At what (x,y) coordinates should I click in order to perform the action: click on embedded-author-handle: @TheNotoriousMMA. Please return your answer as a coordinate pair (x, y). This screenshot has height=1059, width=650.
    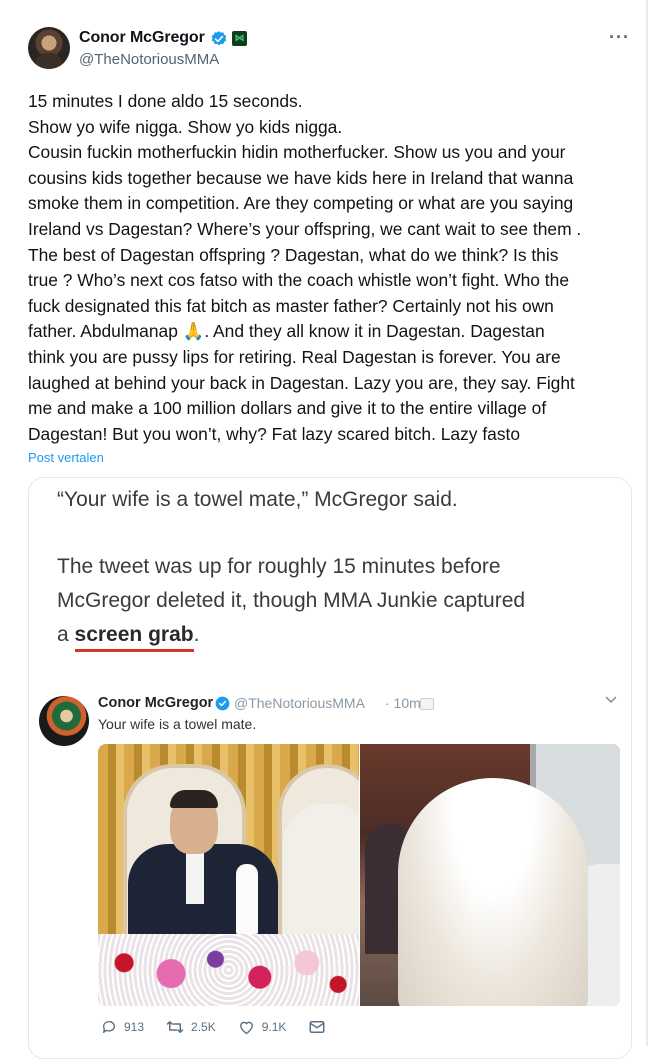
    Looking at the image, I should click on (299, 703).